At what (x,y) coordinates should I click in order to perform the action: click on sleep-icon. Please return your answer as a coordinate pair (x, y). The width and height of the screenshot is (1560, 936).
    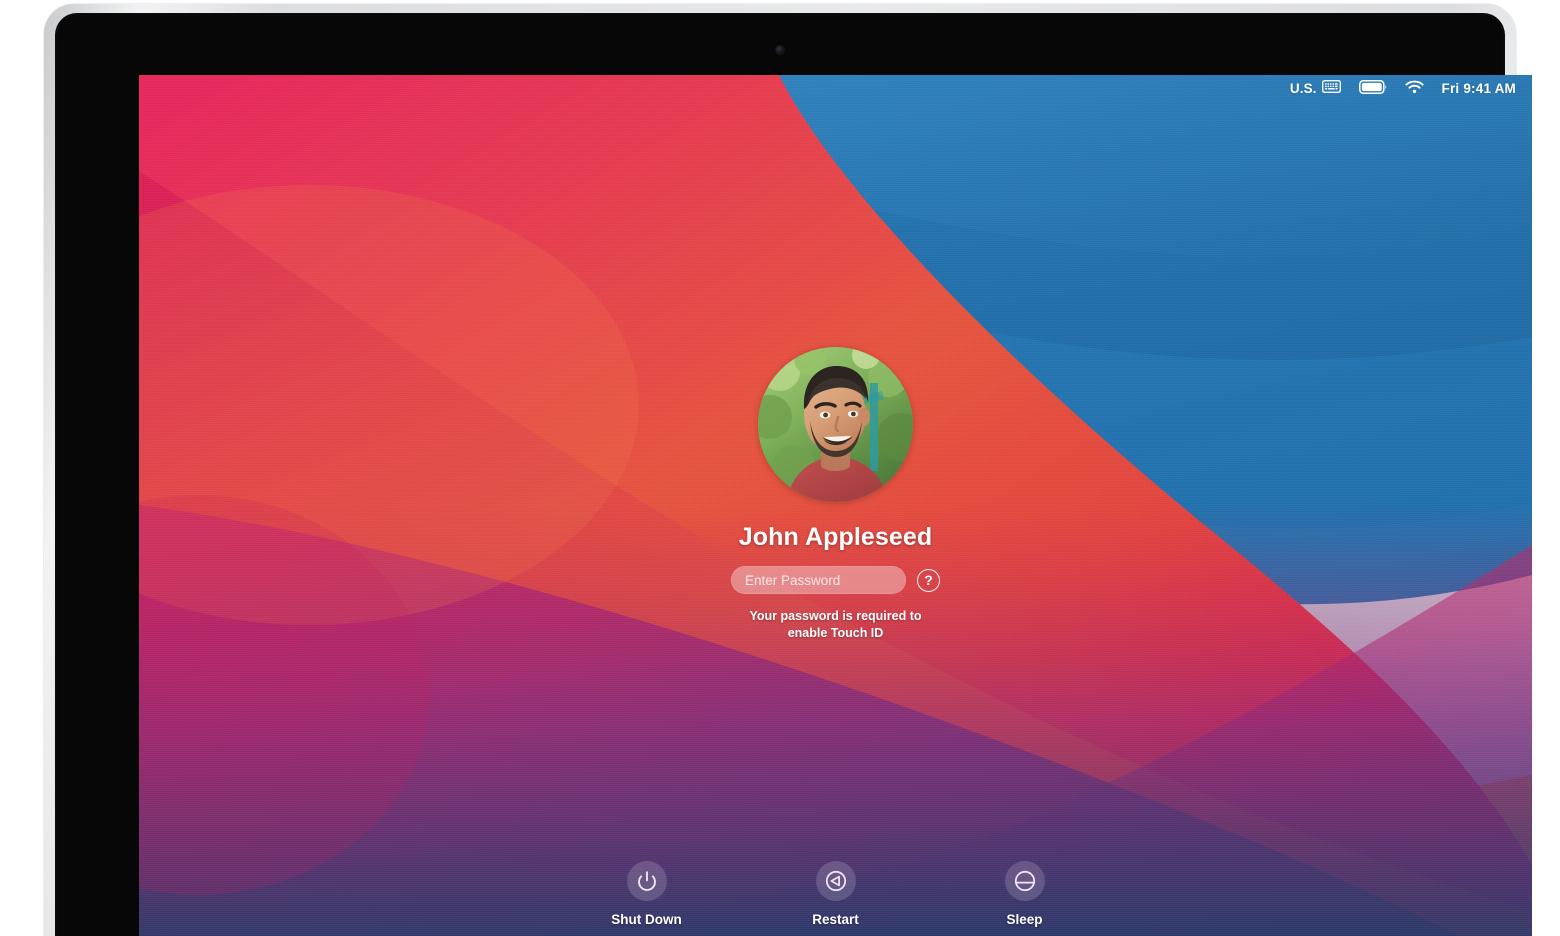
    Looking at the image, I should click on (1025, 881).